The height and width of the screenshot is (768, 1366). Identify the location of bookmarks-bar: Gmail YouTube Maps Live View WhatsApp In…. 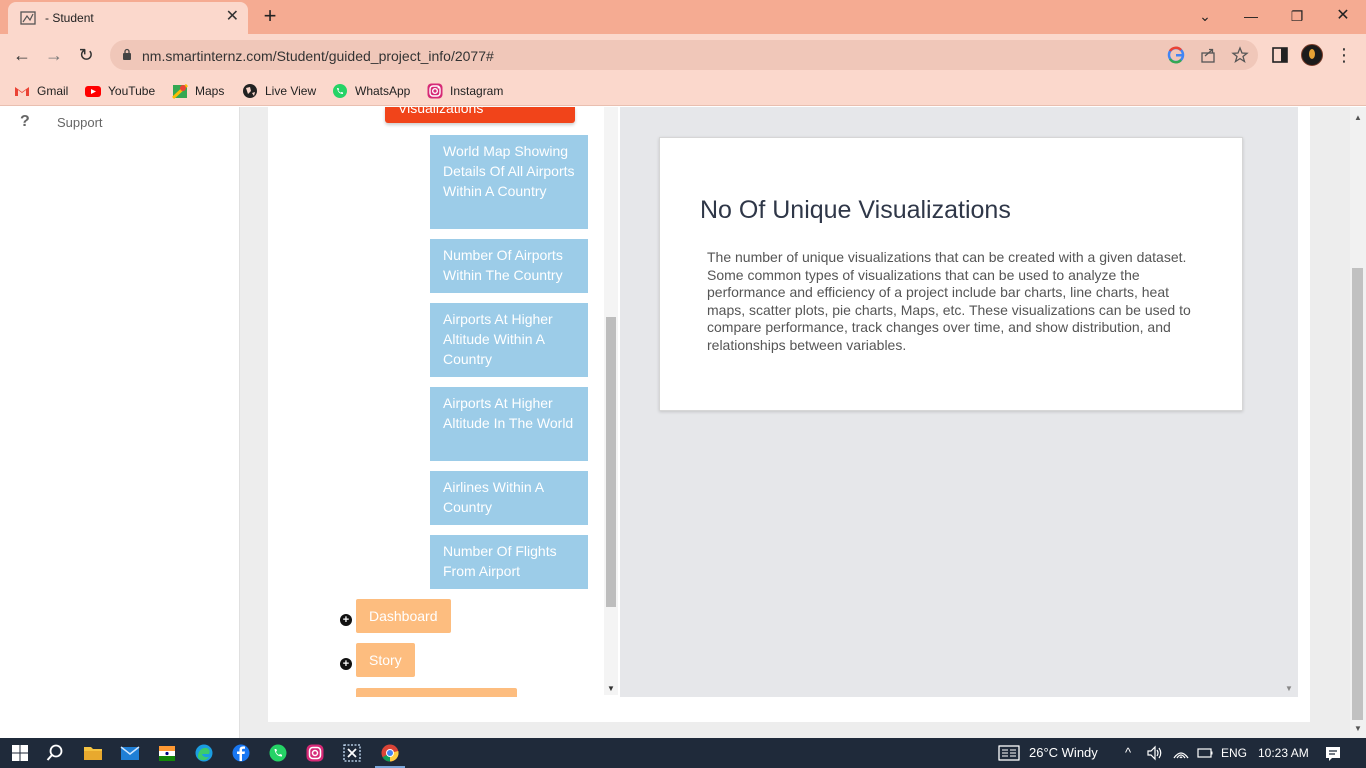
(683, 91).